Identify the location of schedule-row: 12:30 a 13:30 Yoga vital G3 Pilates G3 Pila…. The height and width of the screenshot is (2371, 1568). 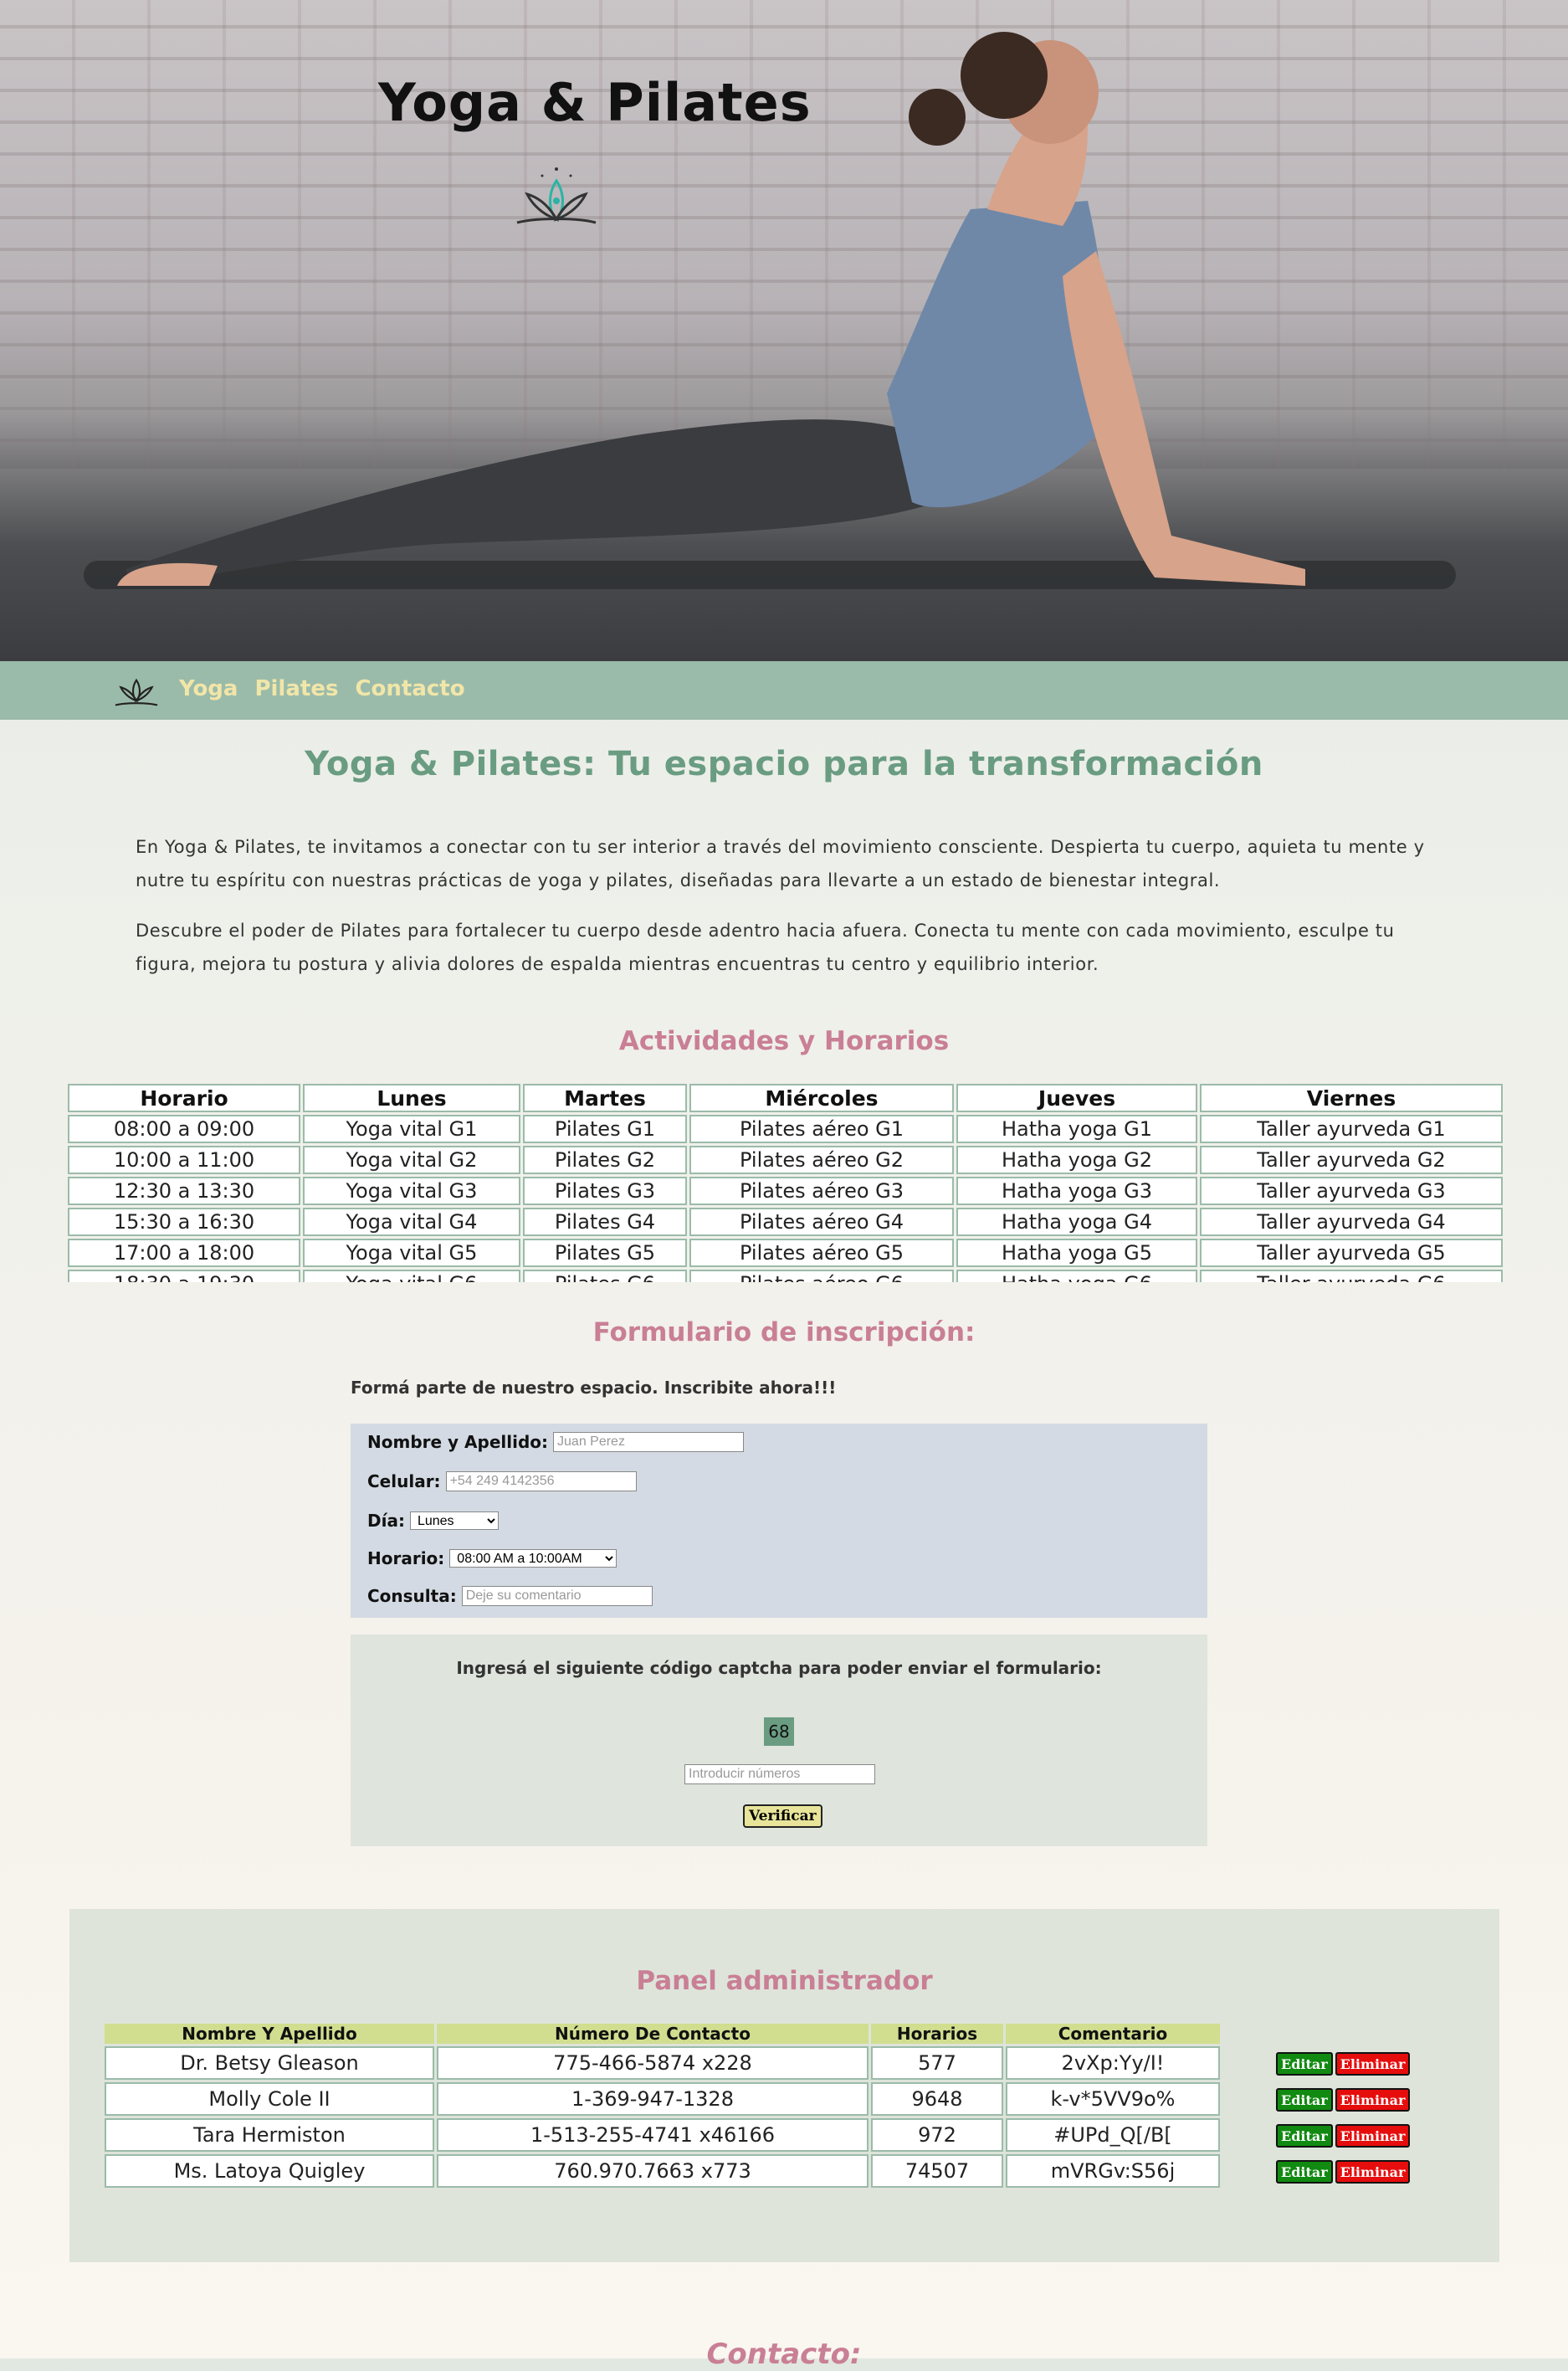
(785, 1191).